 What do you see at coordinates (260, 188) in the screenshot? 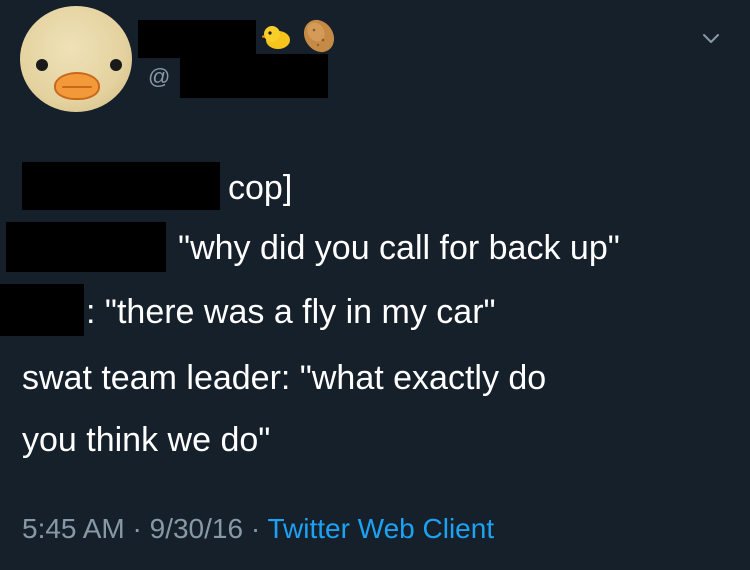
I see `tweet-line-1: cop]` at bounding box center [260, 188].